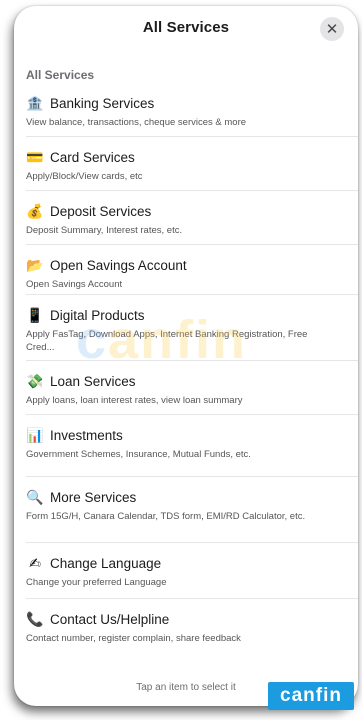  What do you see at coordinates (106, 563) in the screenshot?
I see `list-item-label: Change Language` at bounding box center [106, 563].